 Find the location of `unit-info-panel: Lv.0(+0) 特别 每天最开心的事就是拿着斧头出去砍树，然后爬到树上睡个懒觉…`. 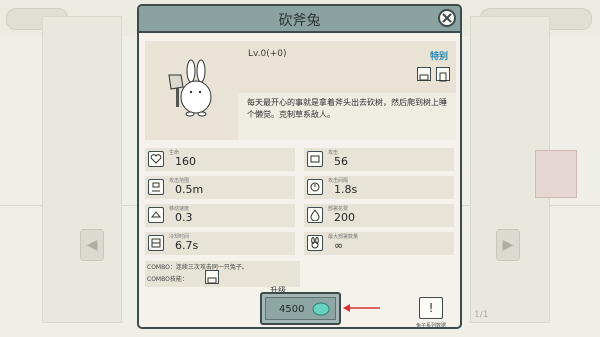

unit-info-panel: Lv.0(+0) 特别 每天最开心的事就是拿着斧头出去砍树，然后爬到树上睡个懒觉… is located at coordinates (347, 90).